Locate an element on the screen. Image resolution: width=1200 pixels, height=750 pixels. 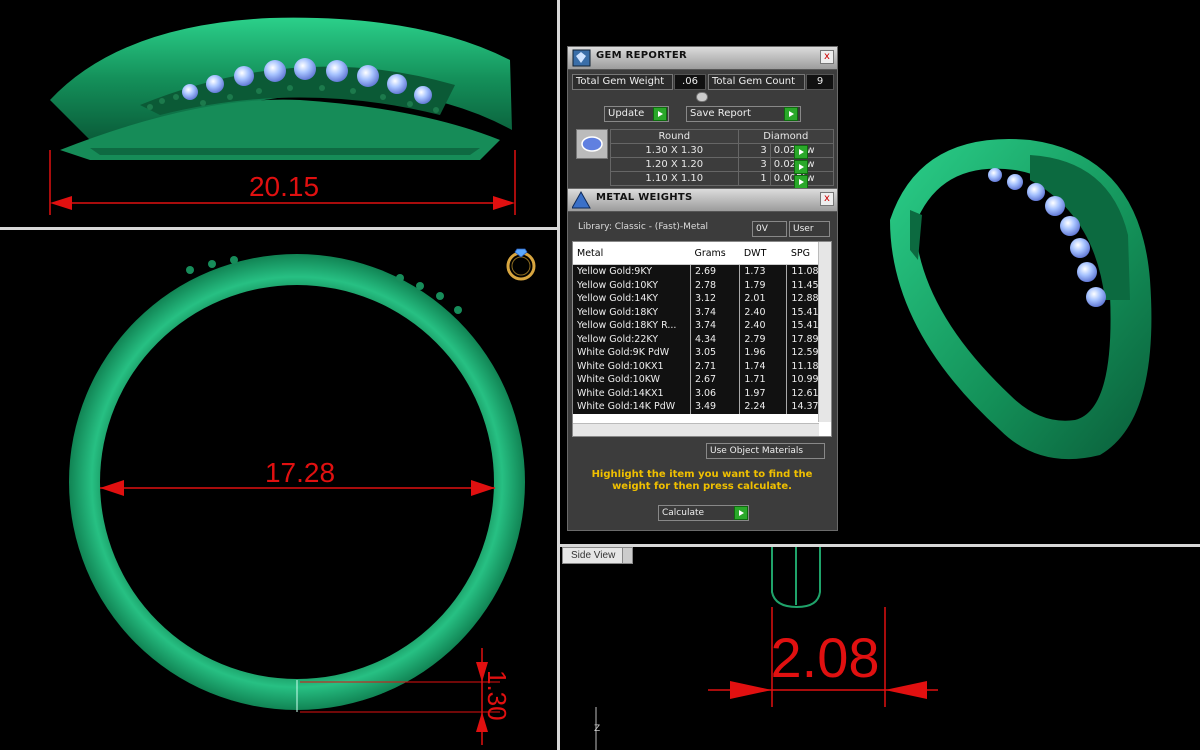
metal-name: Yellow Gold:10KY is located at coordinates (632, 285).